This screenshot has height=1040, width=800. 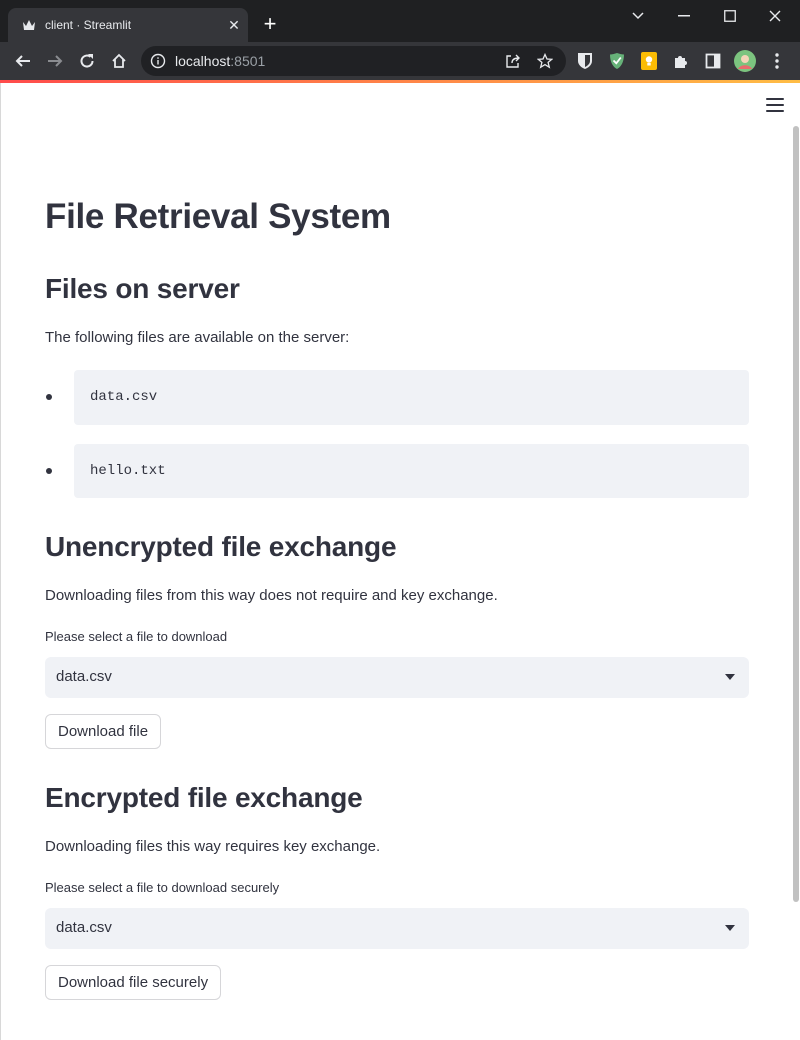 What do you see at coordinates (585, 61) in the screenshot?
I see `bitwarden-shield-icon` at bounding box center [585, 61].